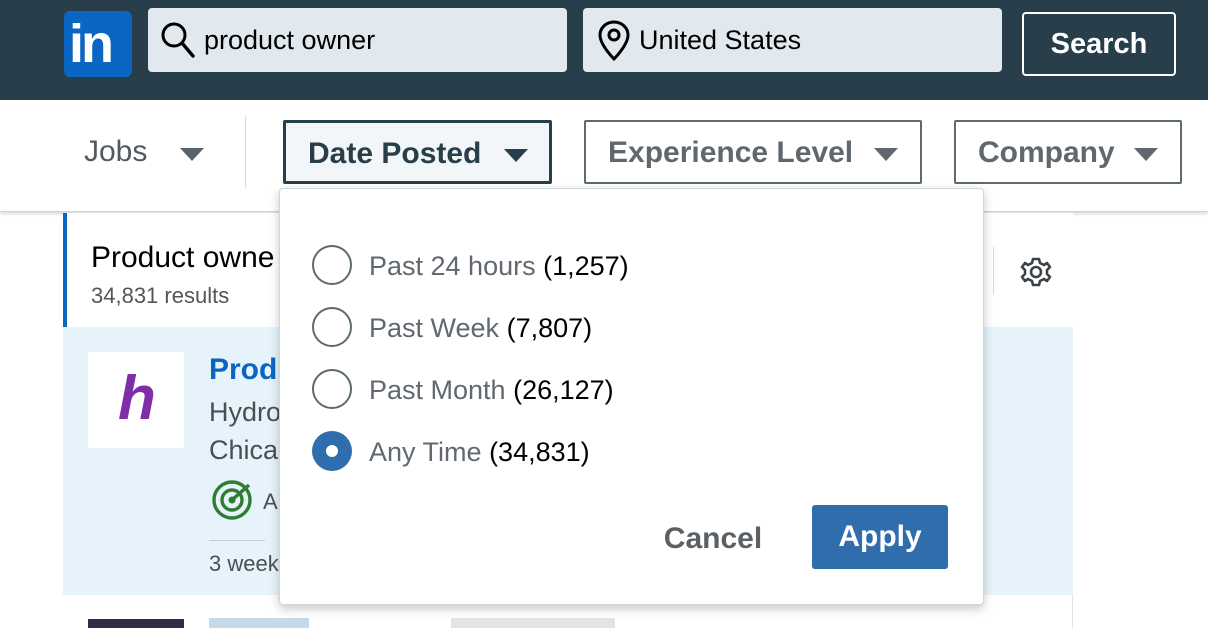  I want to click on location-pin-icon, so click(614, 41).